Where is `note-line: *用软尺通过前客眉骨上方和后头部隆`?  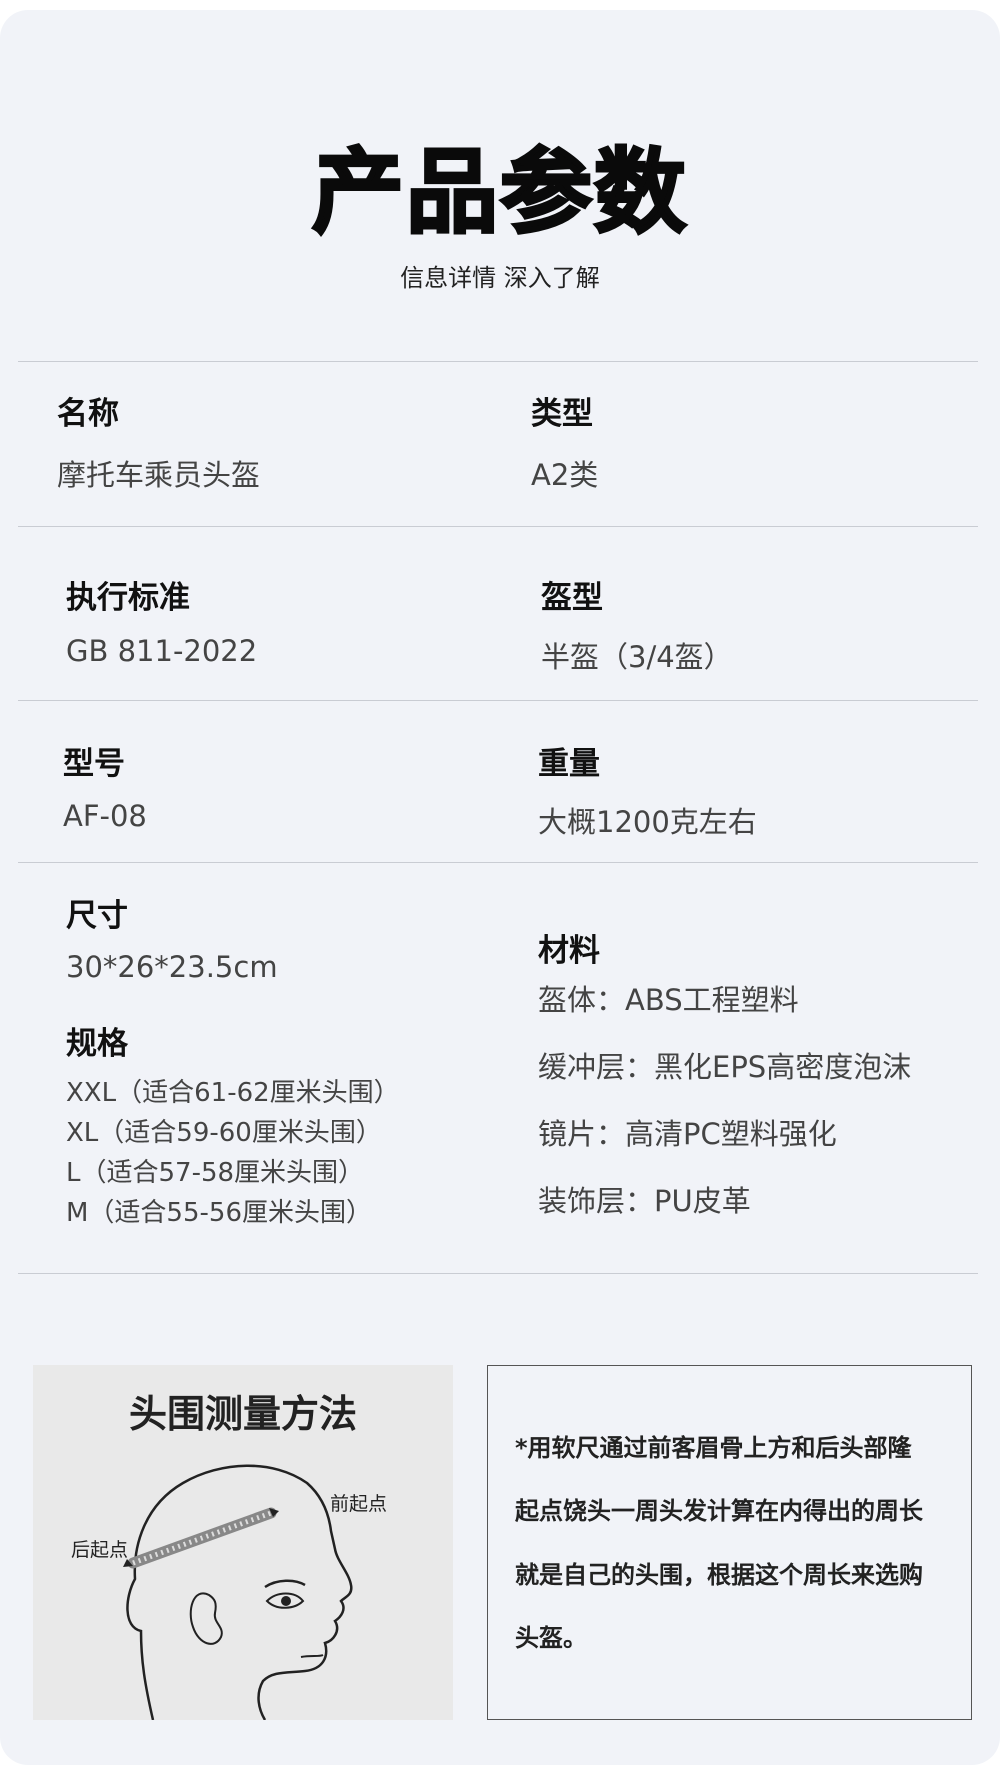 note-line: *用软尺通过前客眉骨上方和后头部隆 is located at coordinates (713, 1448).